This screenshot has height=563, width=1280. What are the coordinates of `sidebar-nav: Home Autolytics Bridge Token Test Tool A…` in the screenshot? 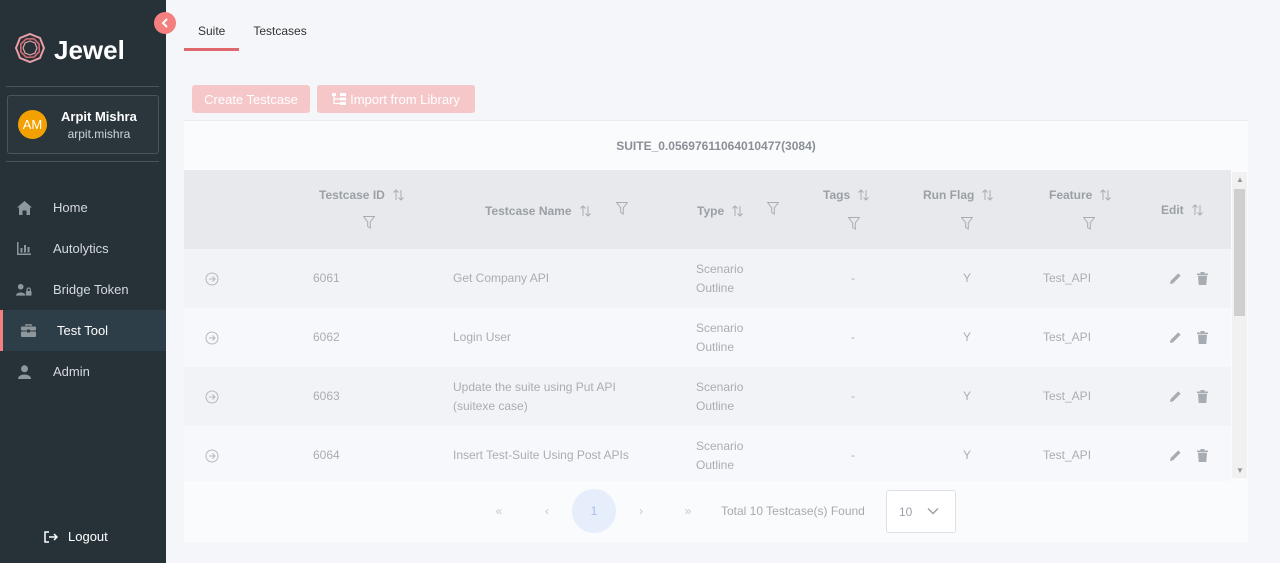 It's located at (83, 289).